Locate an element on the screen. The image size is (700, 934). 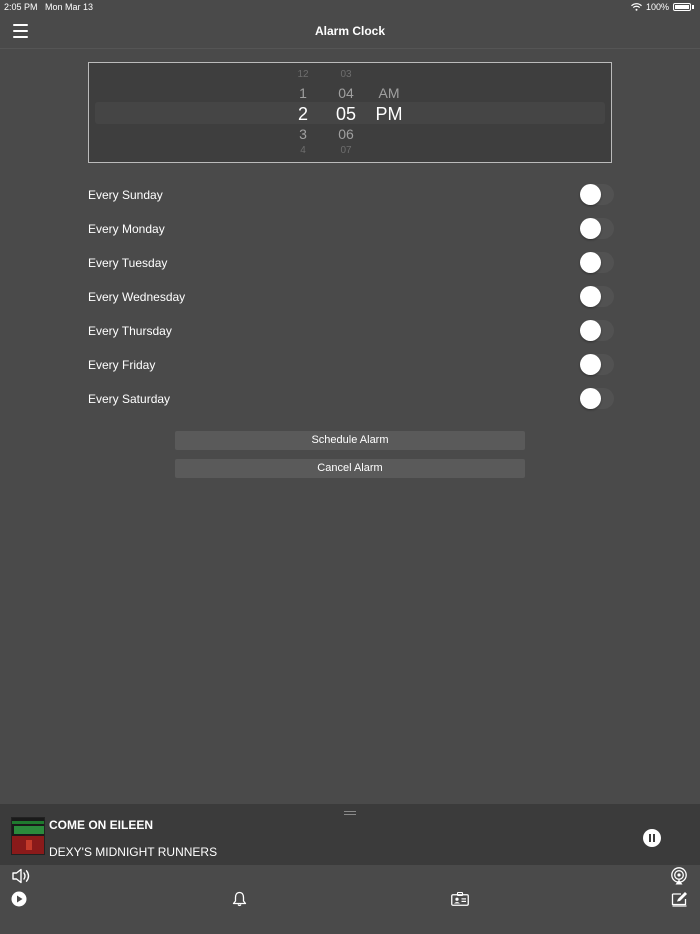
hour-option: 12 is located at coordinates (303, 75).